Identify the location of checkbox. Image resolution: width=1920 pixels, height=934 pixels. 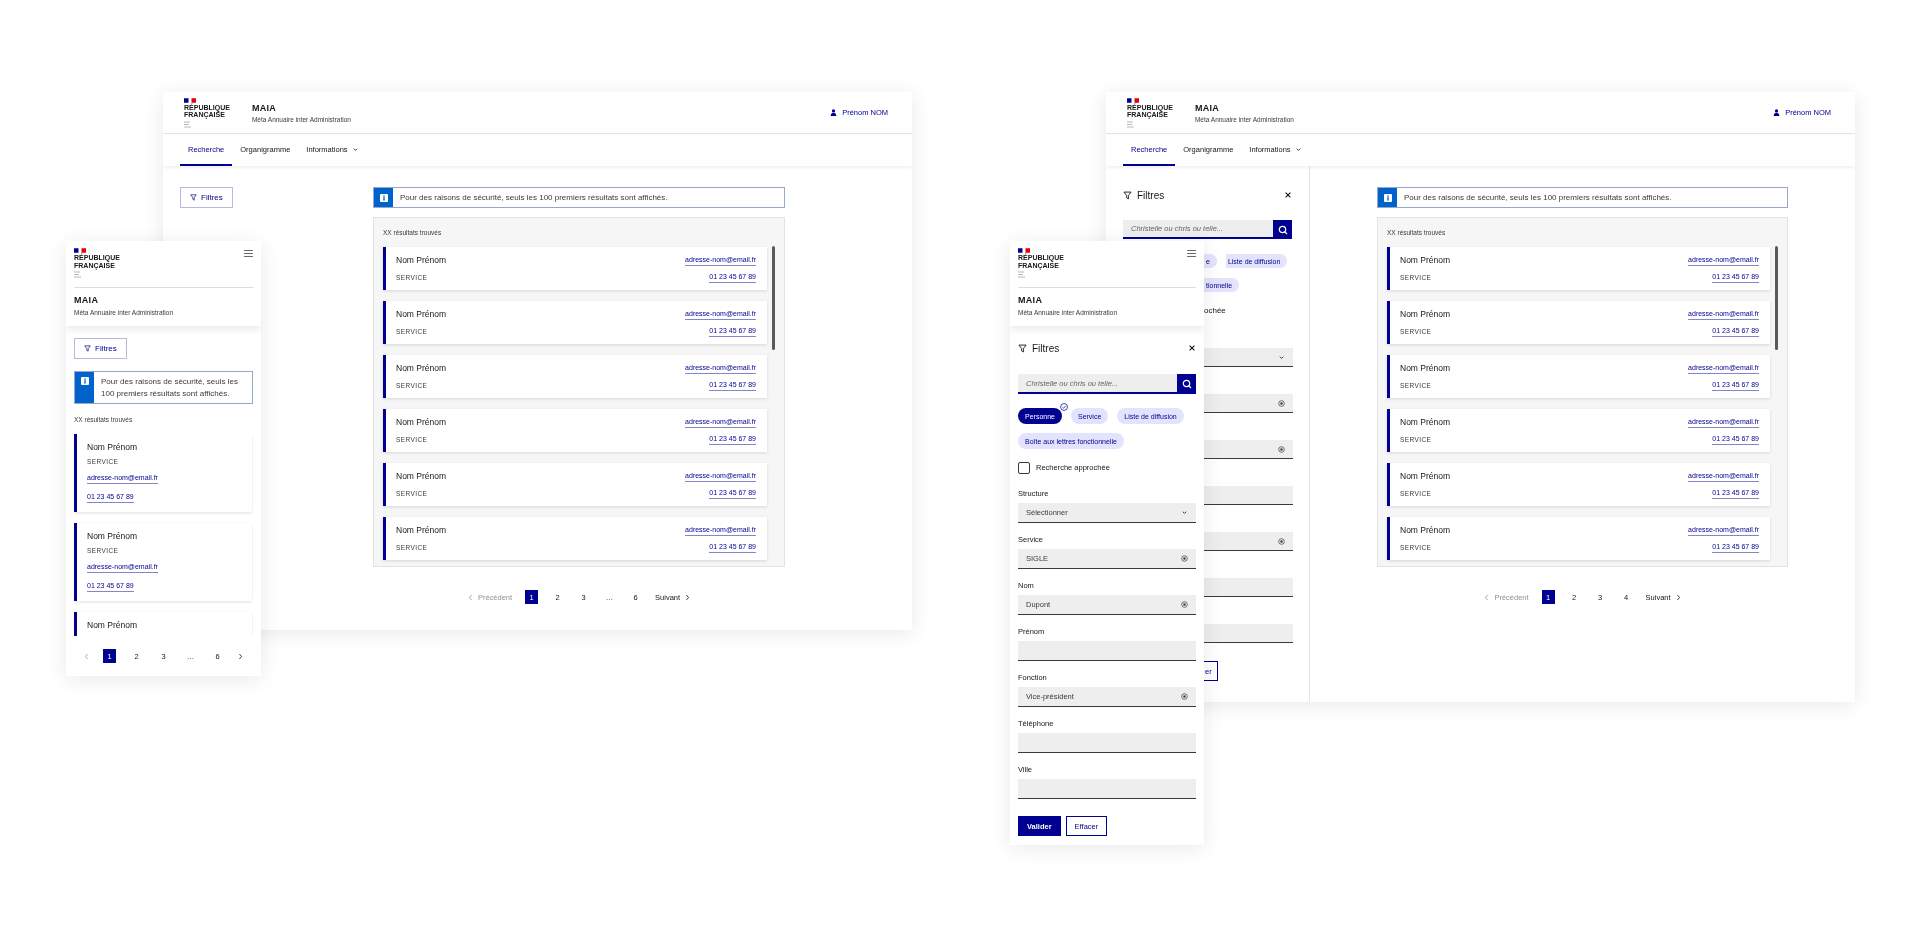
(1024, 467).